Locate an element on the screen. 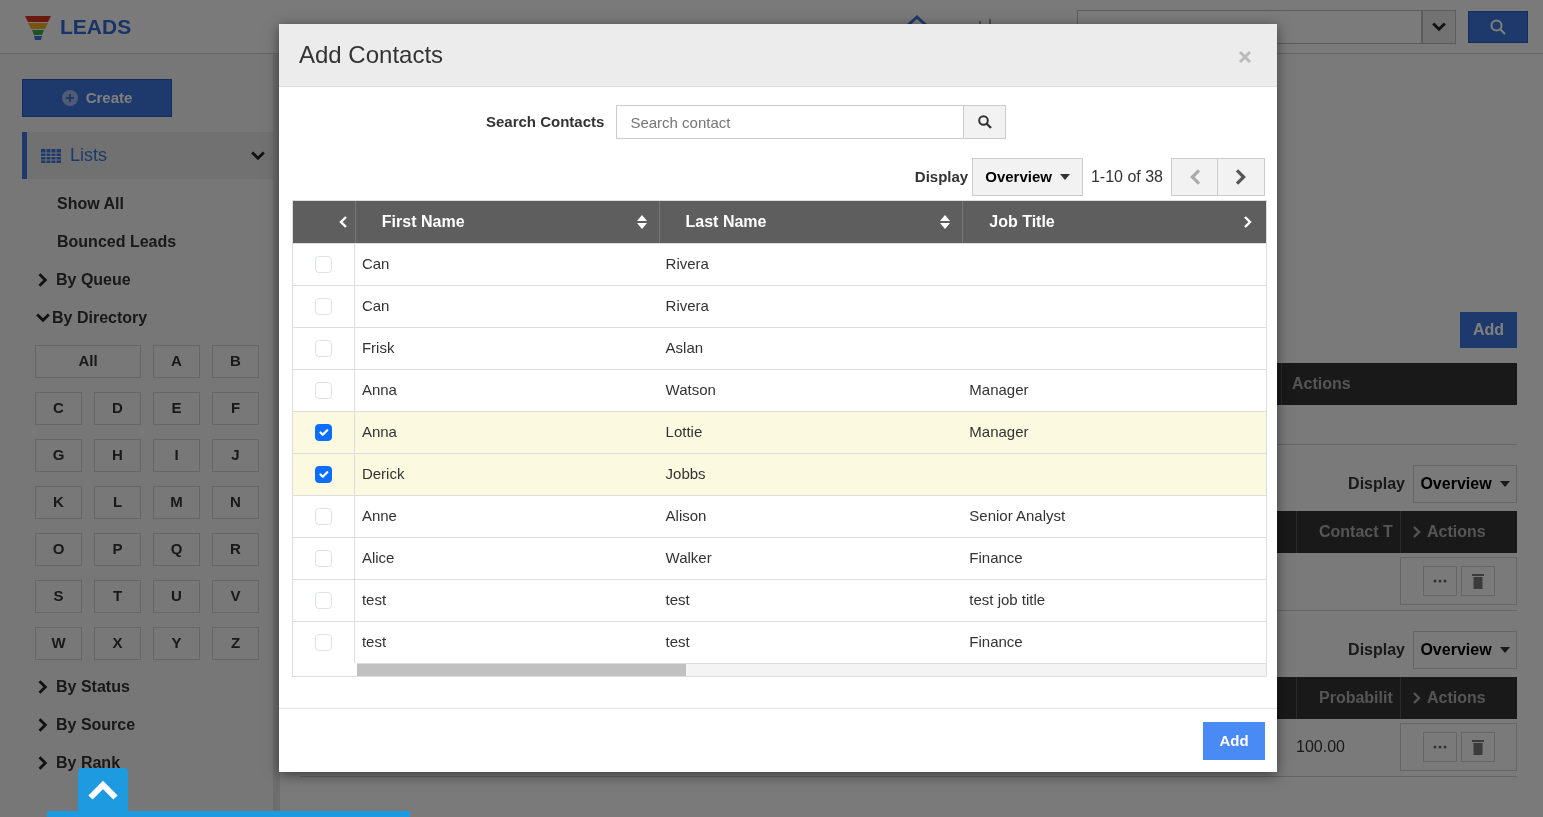  table-cell: test job title is located at coordinates (1007, 600).